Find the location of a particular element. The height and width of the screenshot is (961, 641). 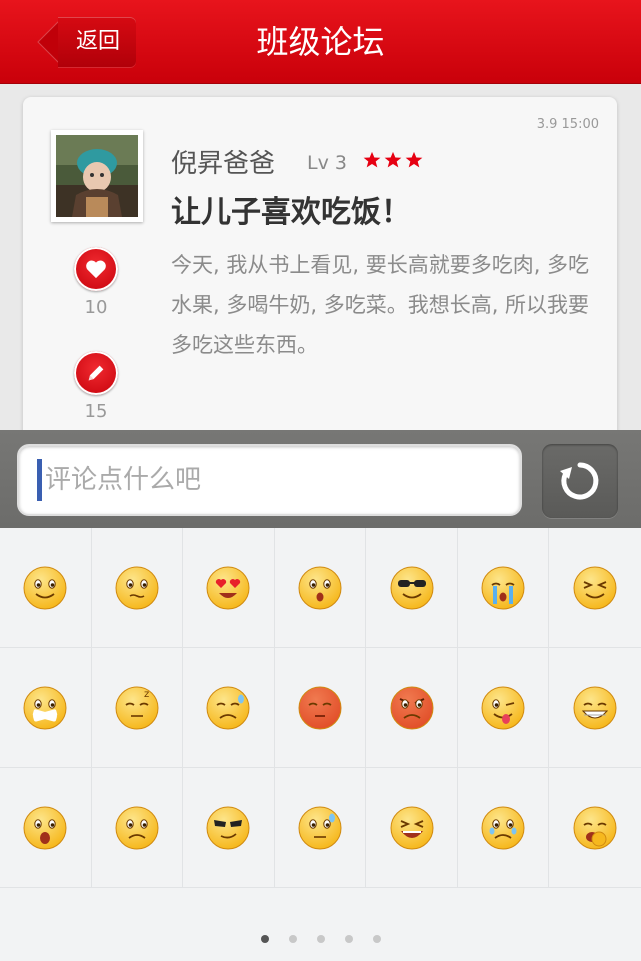

yawn-emoji-icon is located at coordinates (595, 827).